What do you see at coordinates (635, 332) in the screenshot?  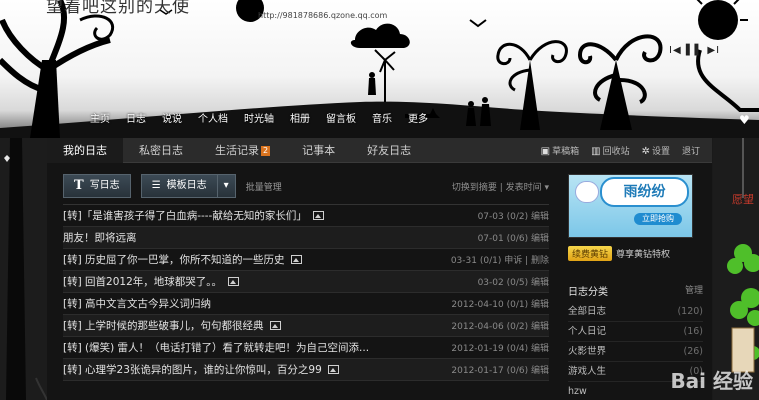 I see `category-item: 个人日记 (16)` at bounding box center [635, 332].